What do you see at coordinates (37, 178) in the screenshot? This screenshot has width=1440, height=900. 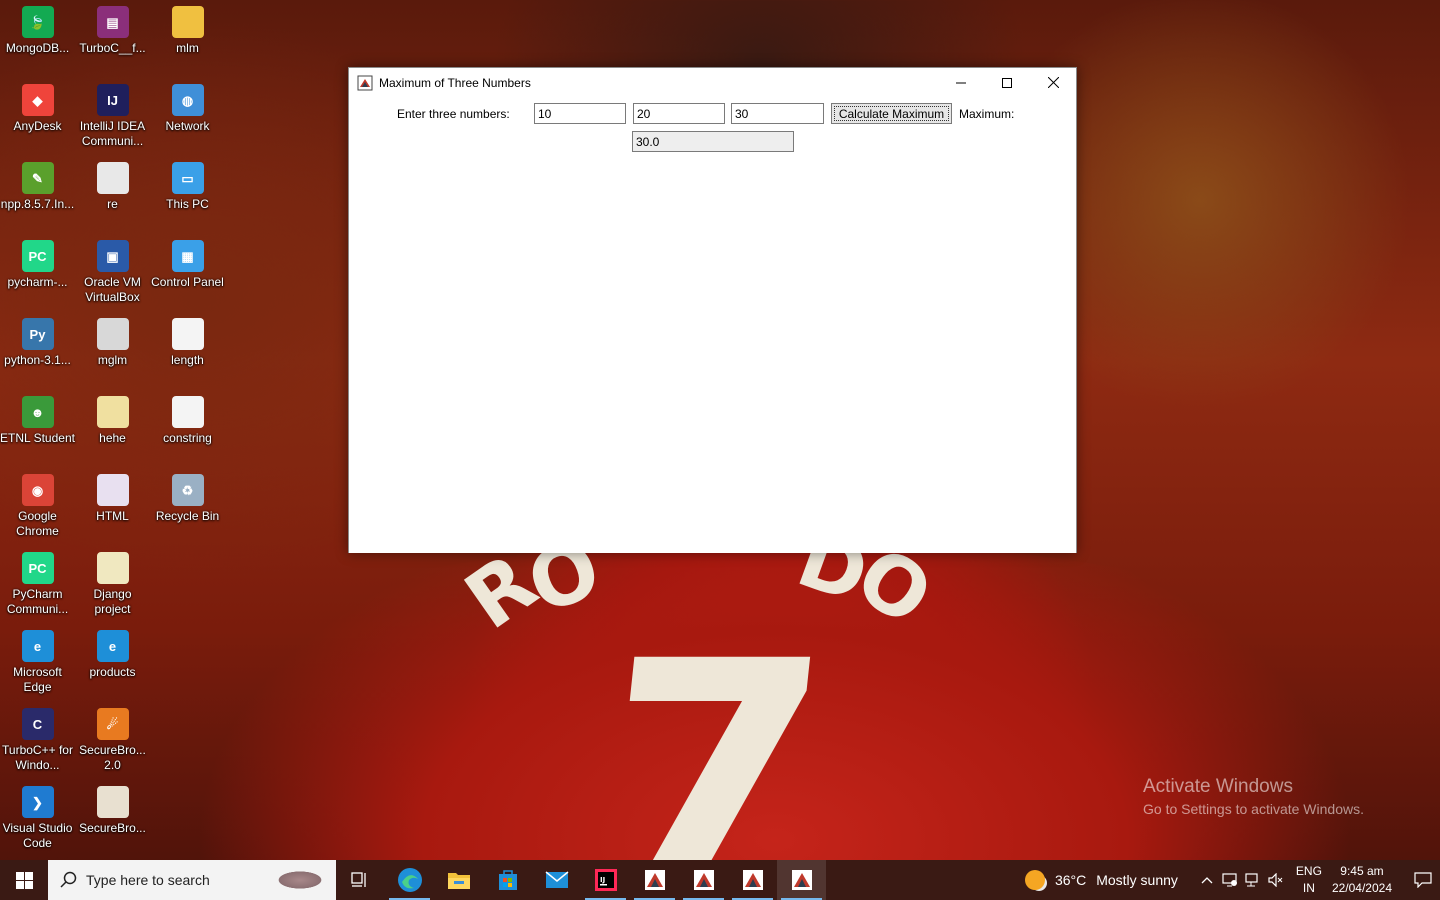 I see `notepadpp-installer-icon: ✎` at bounding box center [37, 178].